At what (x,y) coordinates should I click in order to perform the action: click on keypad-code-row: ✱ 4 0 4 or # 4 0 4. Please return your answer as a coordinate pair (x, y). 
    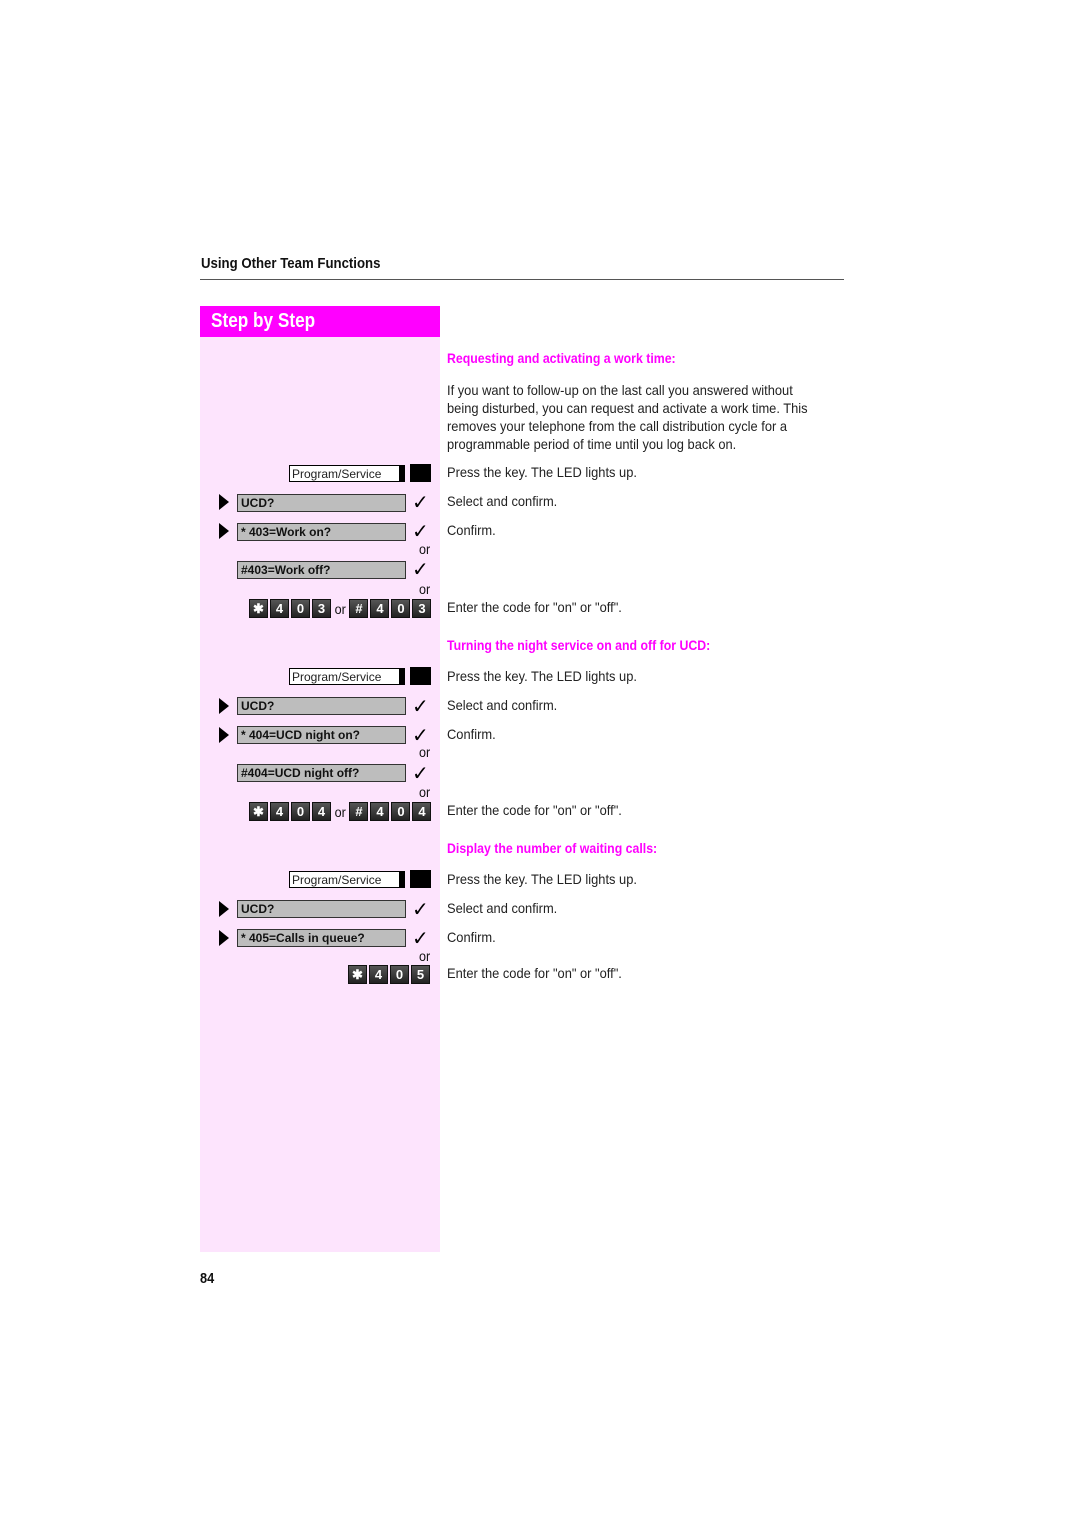
    Looking at the image, I should click on (340, 811).